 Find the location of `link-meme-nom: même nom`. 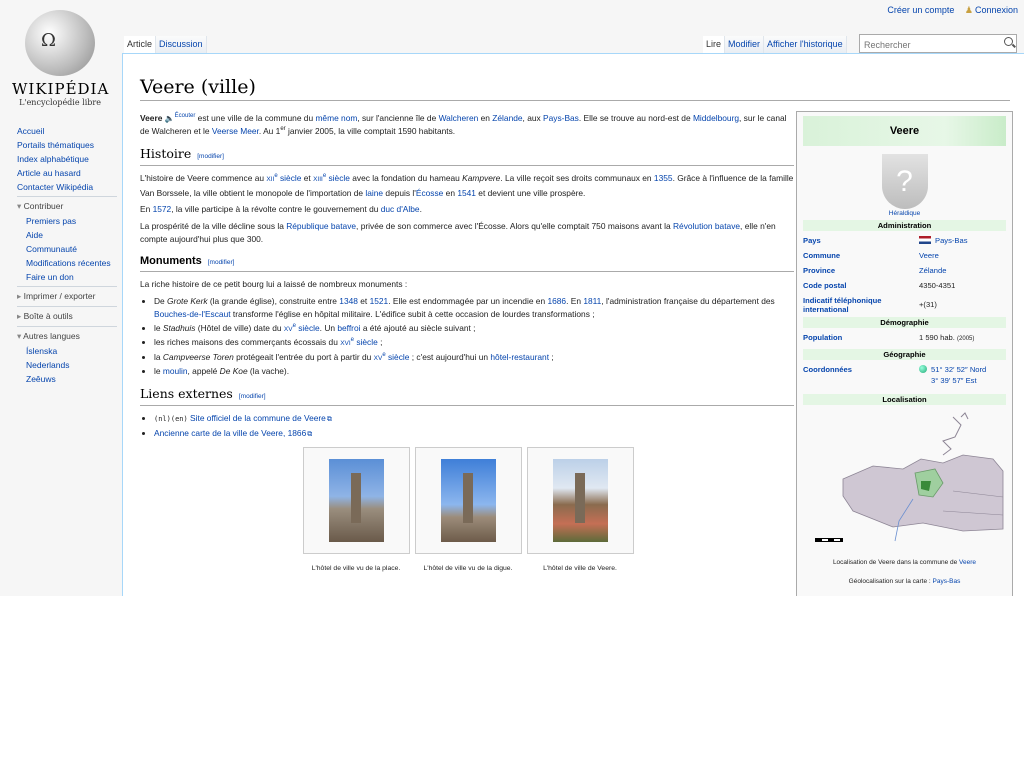

link-meme-nom: même nom is located at coordinates (336, 118).